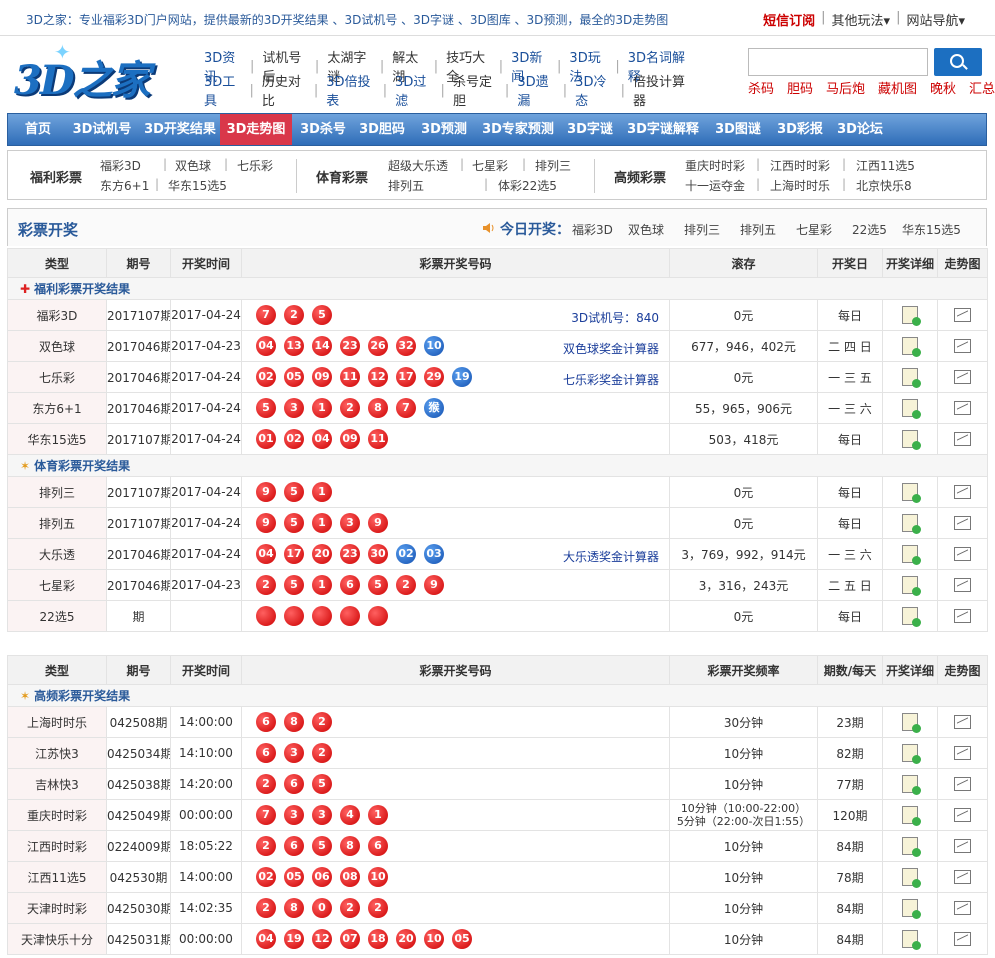 The height and width of the screenshot is (958, 995). I want to click on sms-subscribe-link: 短信订阅, so click(789, 19).